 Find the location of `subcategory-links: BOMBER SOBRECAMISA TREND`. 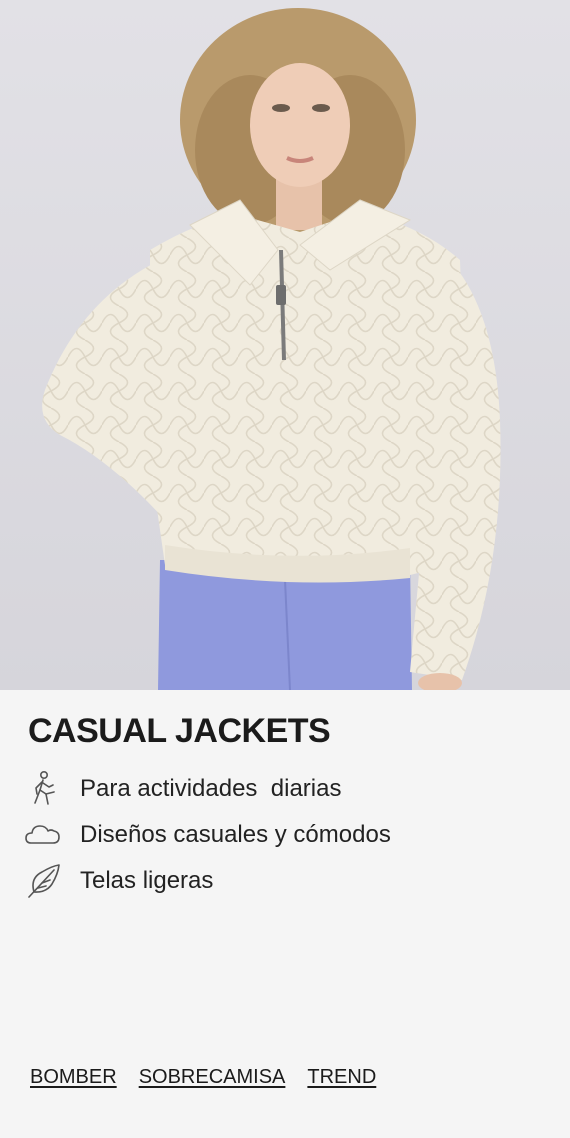

subcategory-links: BOMBER SOBRECAMISA TREND is located at coordinates (203, 1077).